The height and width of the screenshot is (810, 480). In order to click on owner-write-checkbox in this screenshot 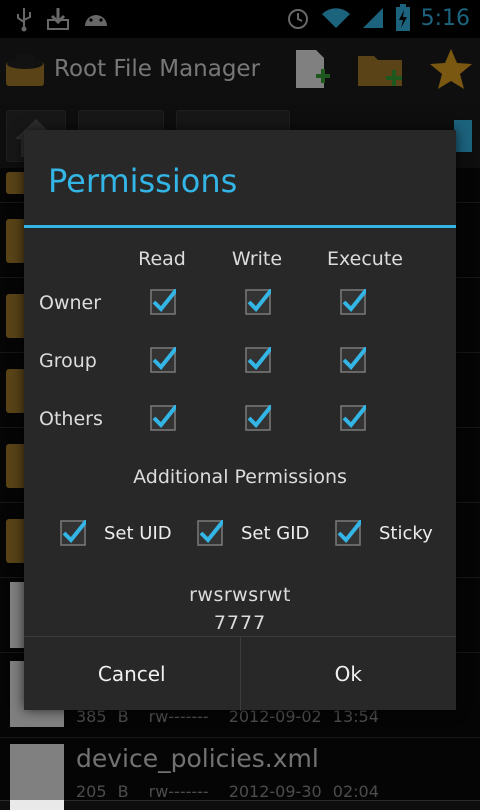, I will do `click(258, 302)`.